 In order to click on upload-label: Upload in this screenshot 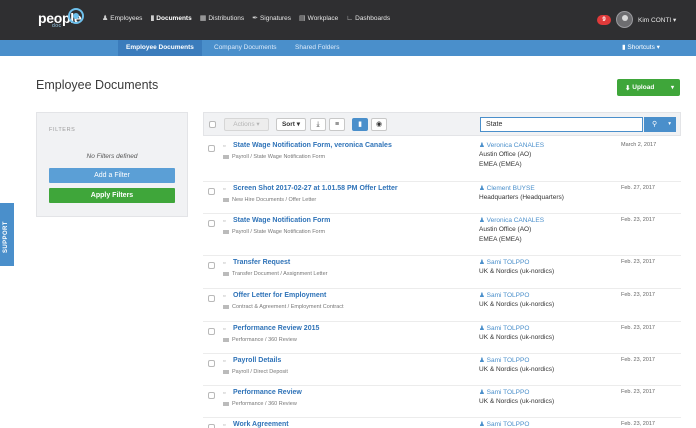, I will do `click(643, 87)`.